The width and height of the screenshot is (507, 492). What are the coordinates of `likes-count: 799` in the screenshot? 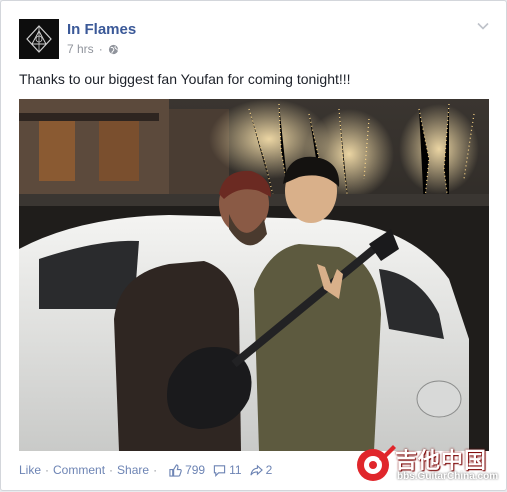 It's located at (187, 470).